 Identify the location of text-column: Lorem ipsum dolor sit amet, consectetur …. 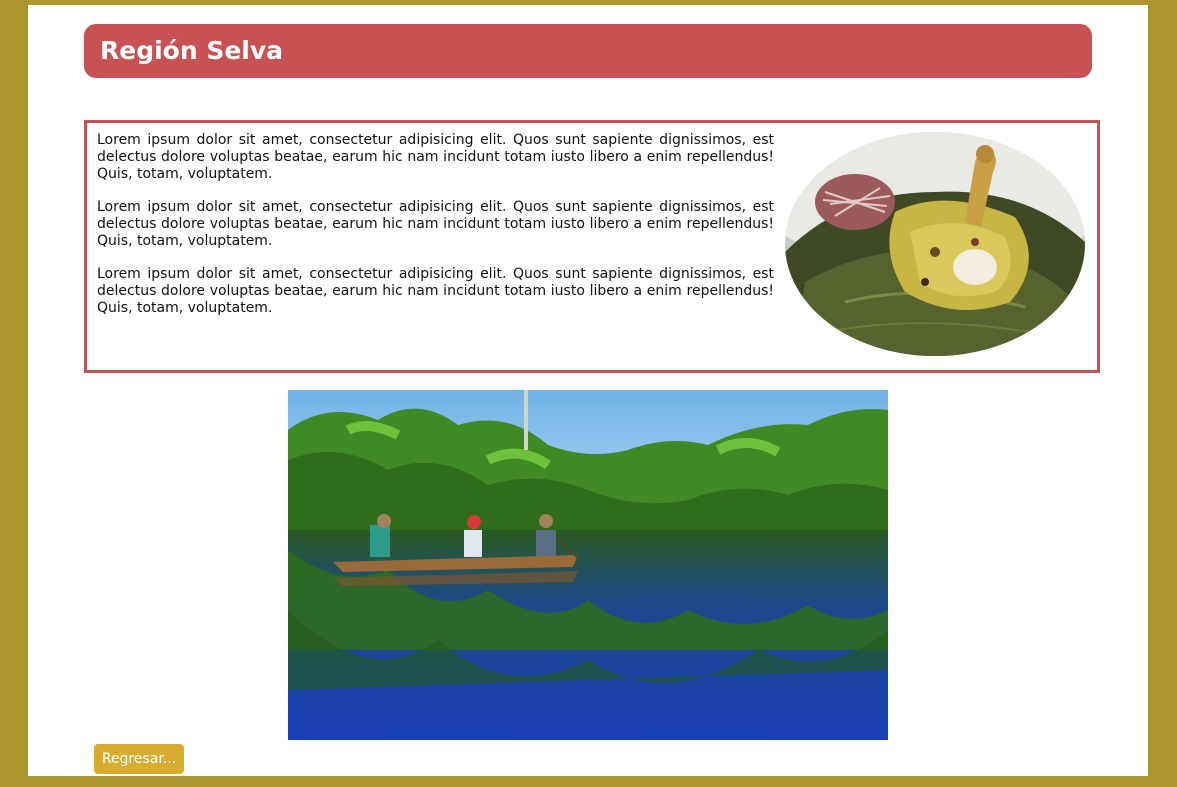
(435, 232).